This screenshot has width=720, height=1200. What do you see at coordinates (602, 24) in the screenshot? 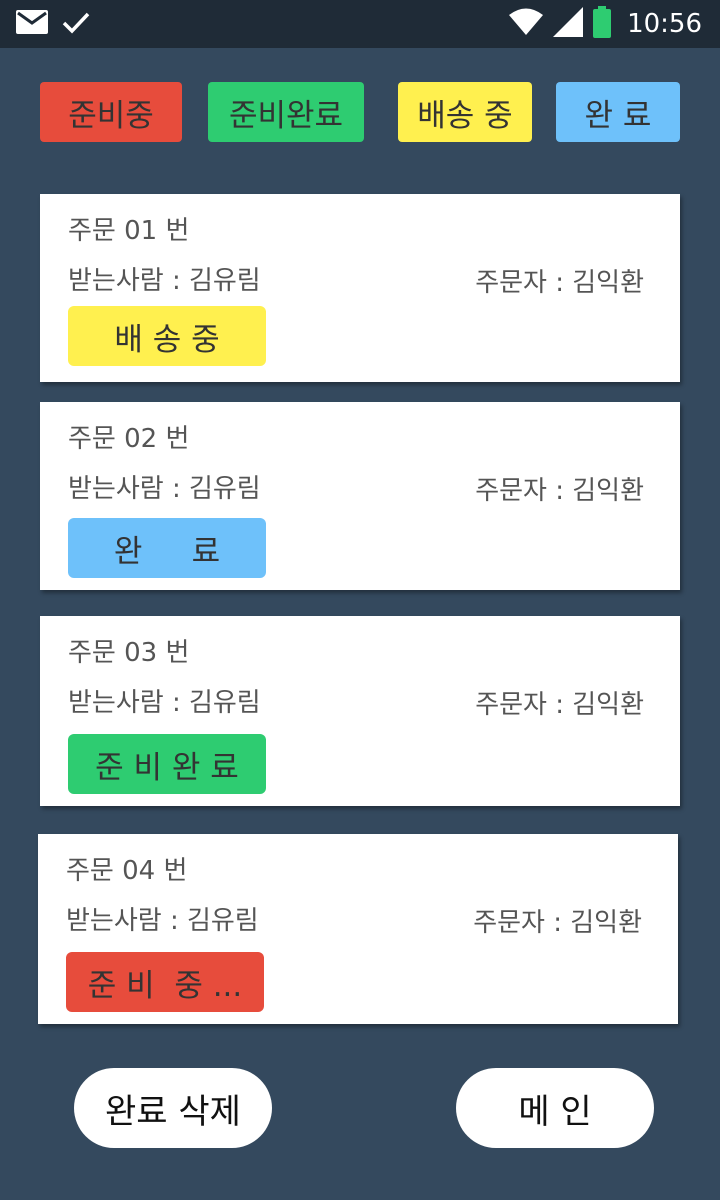
I see `battery-icon` at bounding box center [602, 24].